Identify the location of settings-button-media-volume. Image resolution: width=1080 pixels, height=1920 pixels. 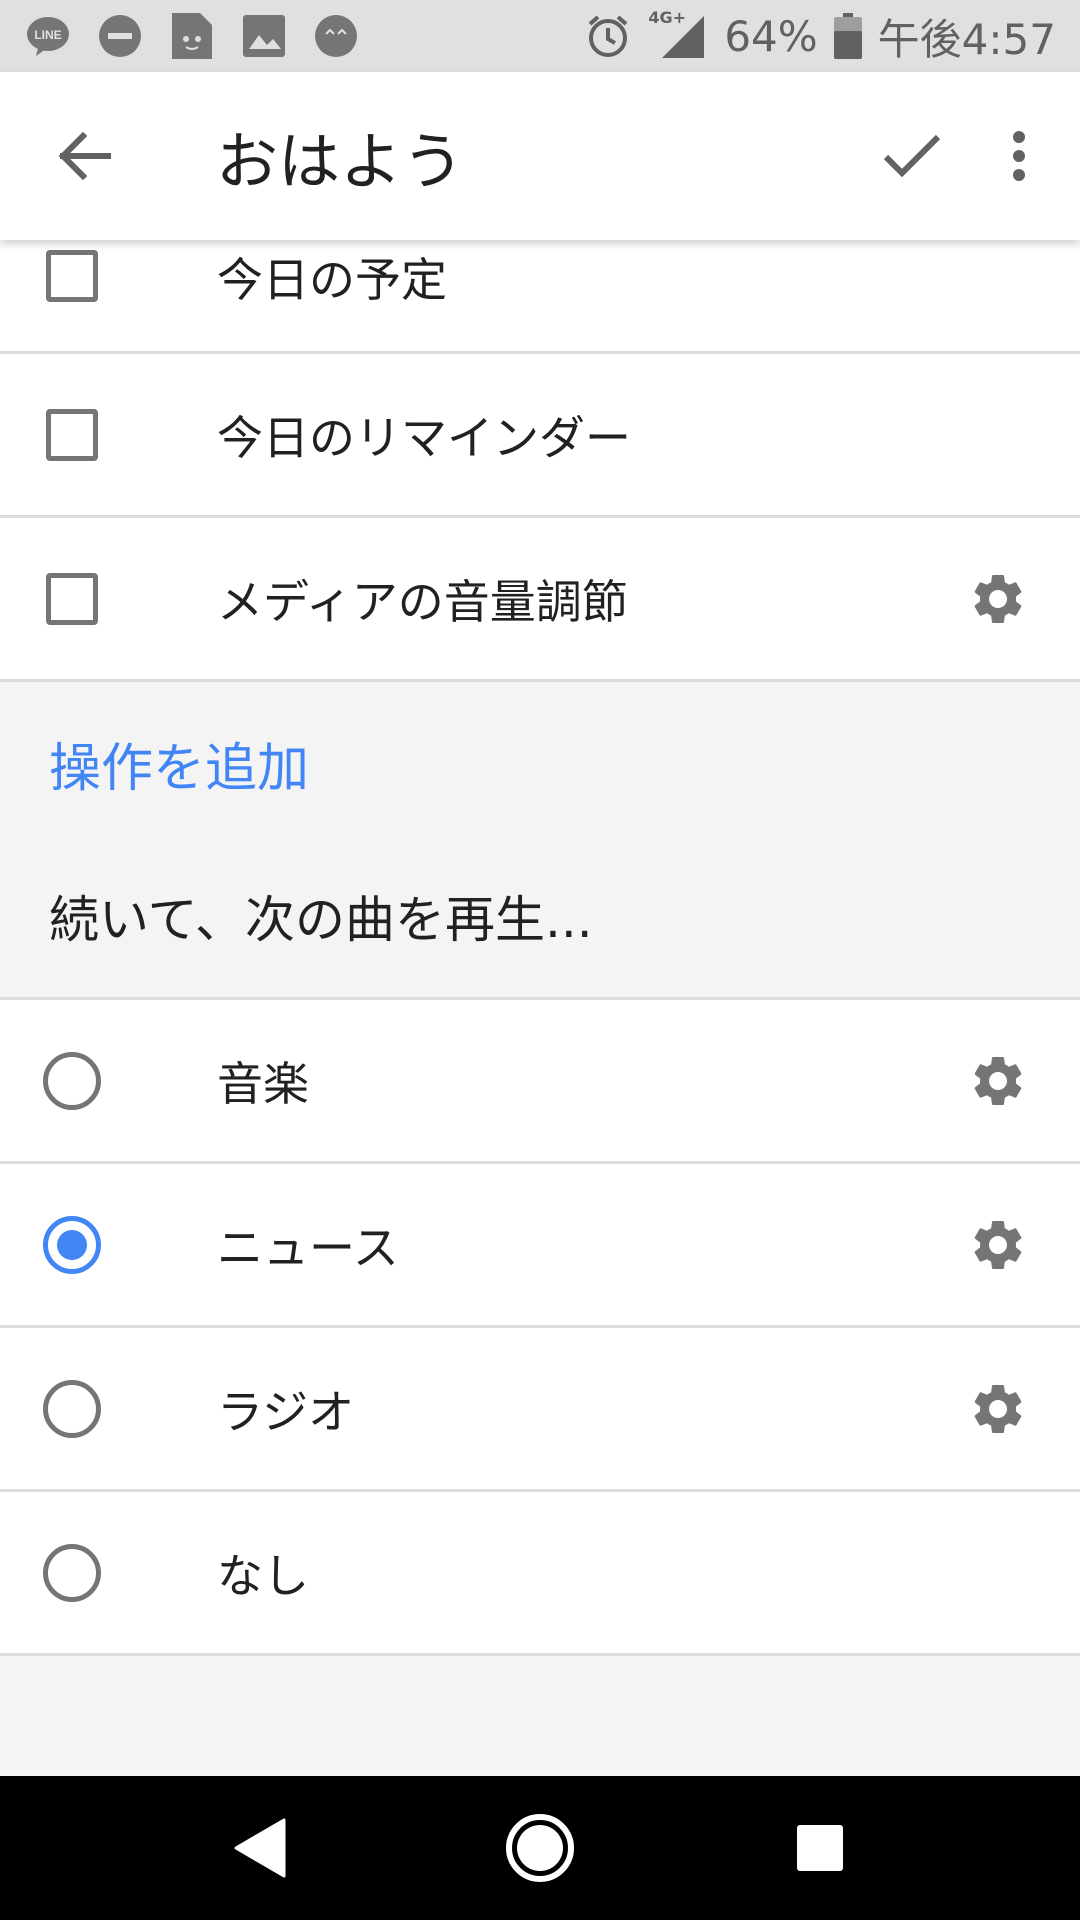
(998, 599).